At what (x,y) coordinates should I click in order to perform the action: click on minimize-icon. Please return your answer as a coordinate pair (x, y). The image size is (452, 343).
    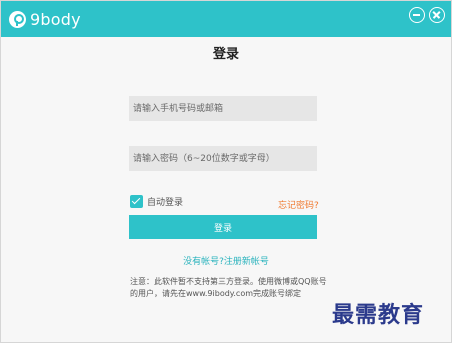
    Looking at the image, I should click on (417, 15).